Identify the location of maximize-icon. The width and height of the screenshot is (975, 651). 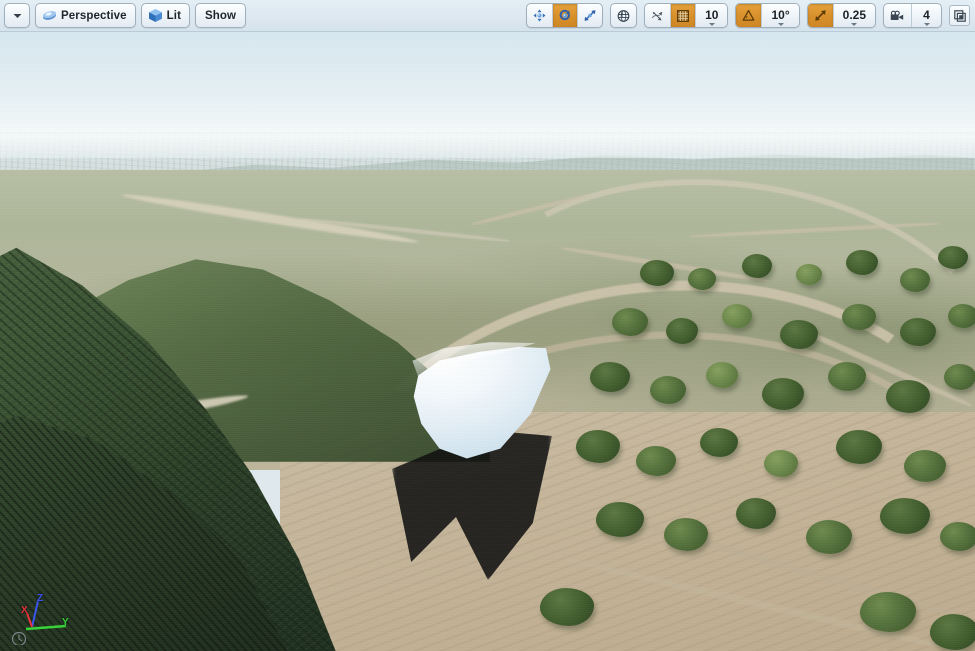
(959, 15).